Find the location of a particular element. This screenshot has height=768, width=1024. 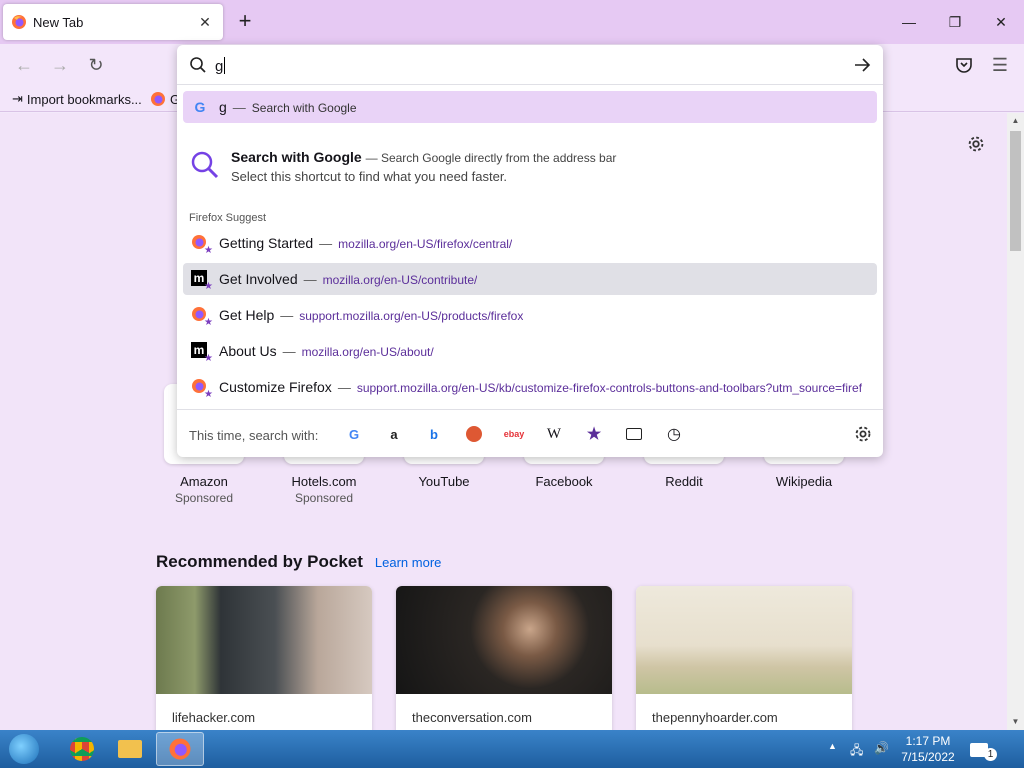

bookmark-item: G is located at coordinates (165, 99).